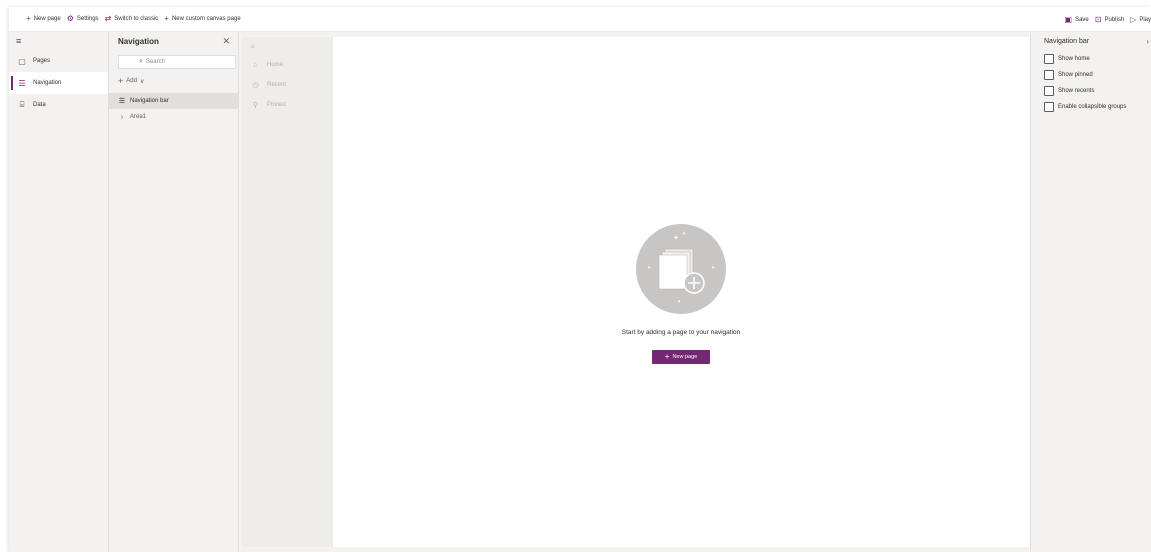 The image size is (1151, 552). I want to click on properties-title: Navigation bar, so click(1067, 41).